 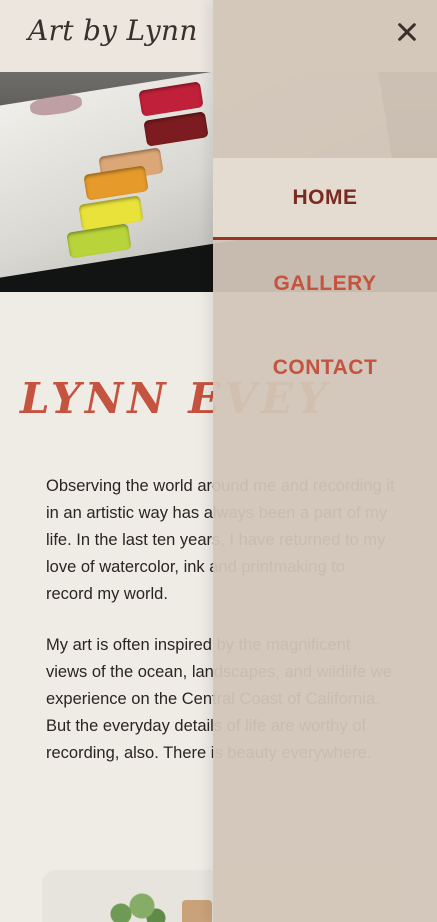 I want to click on site-logo: Art by Lynn, so click(x=113, y=30).